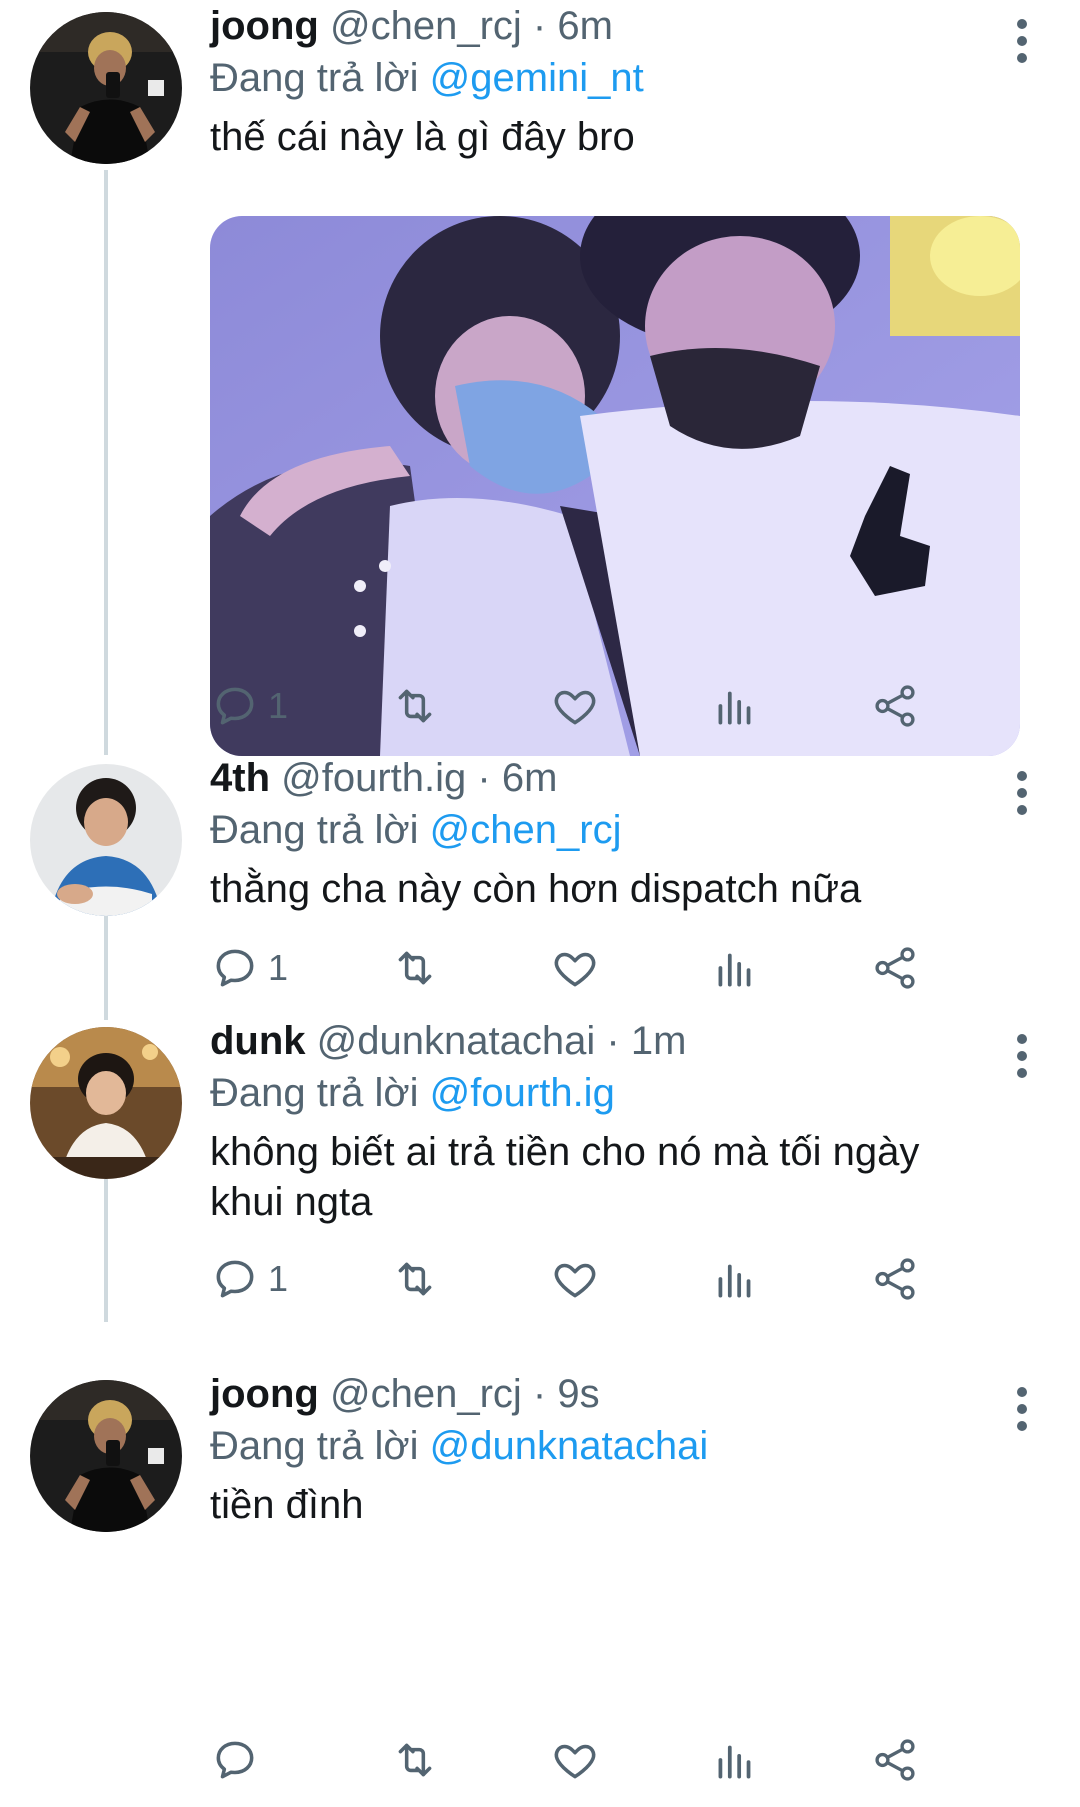  I want to click on tweet-header: joong @chen_rcj · 6m, so click(615, 26).